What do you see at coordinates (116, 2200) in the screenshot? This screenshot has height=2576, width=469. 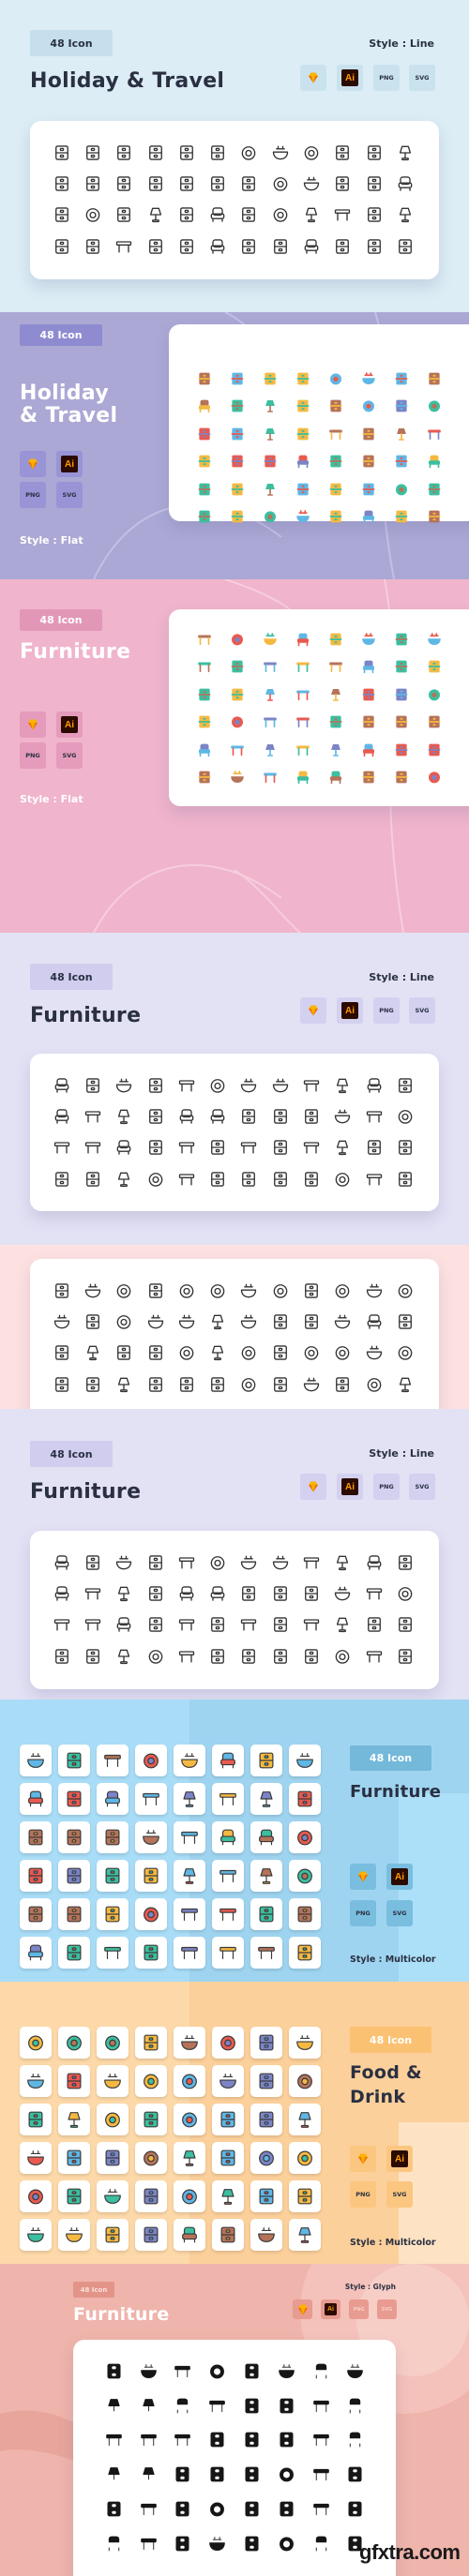 I see `icon-cell-cake` at bounding box center [116, 2200].